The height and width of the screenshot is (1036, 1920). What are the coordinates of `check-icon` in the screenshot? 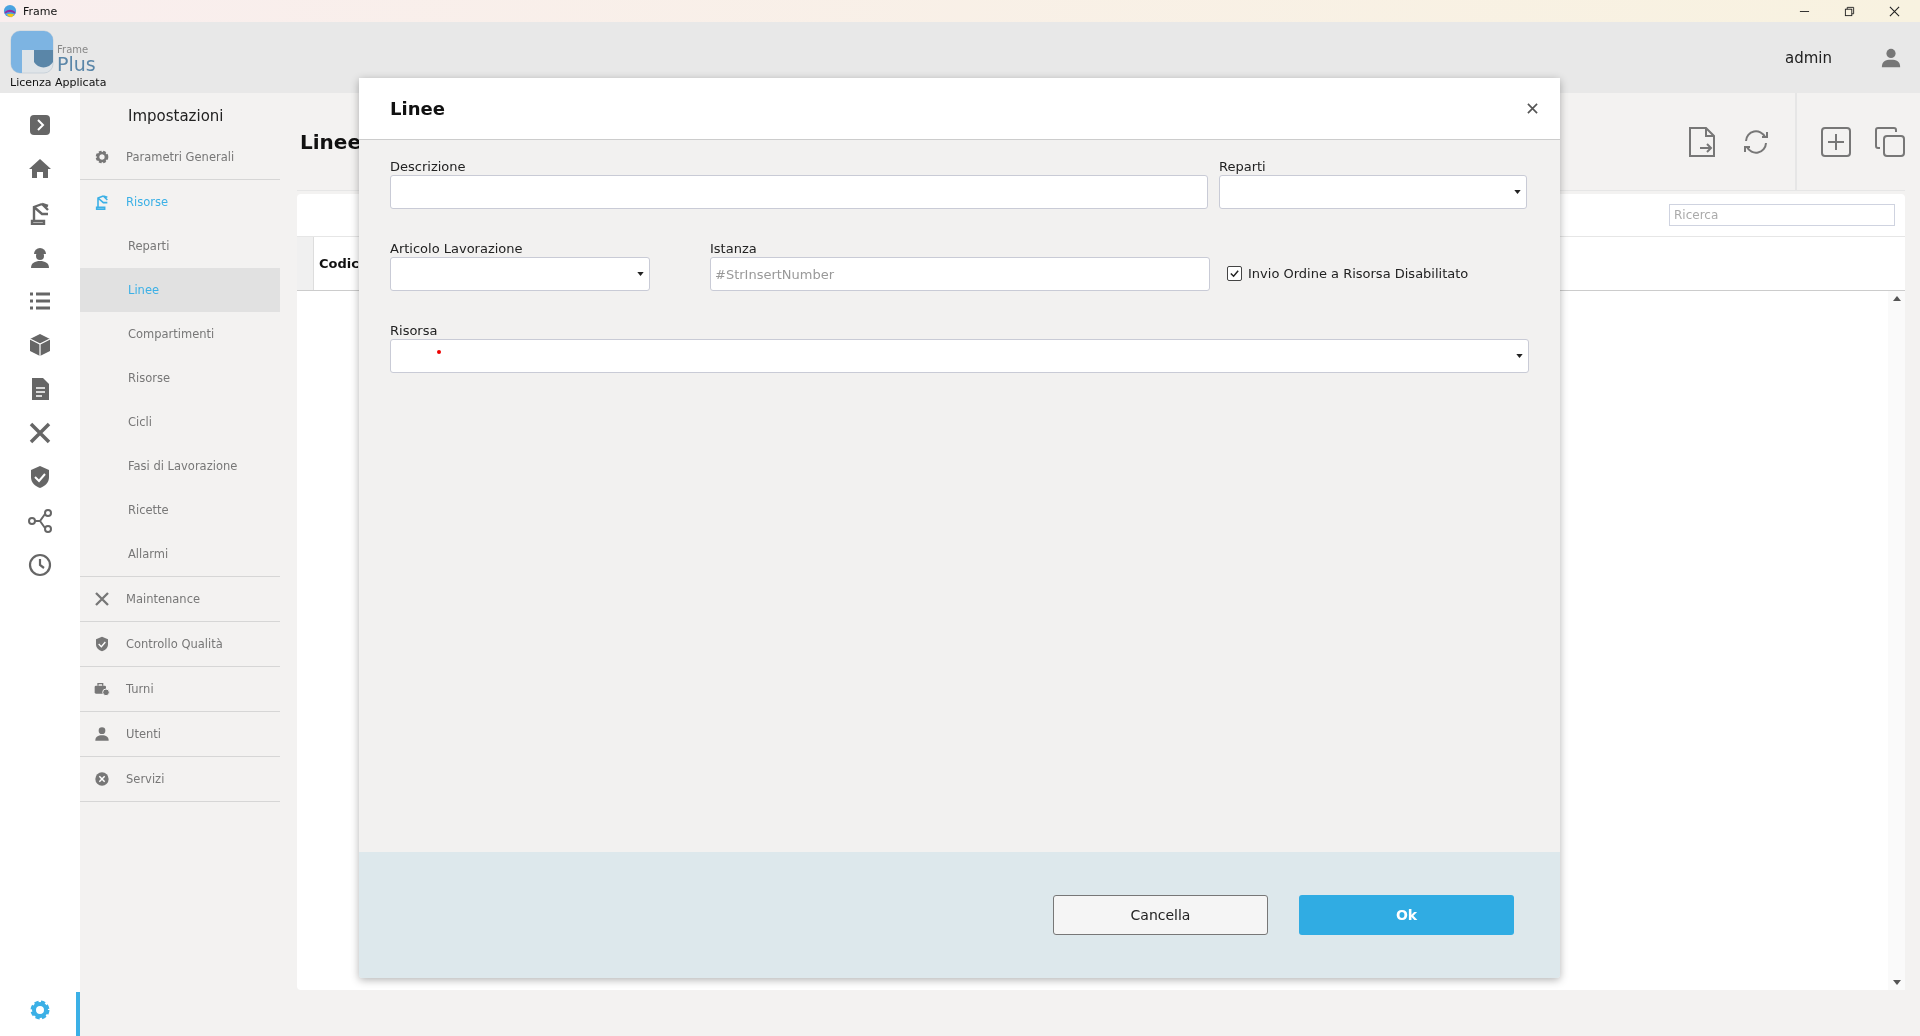 It's located at (1234, 273).